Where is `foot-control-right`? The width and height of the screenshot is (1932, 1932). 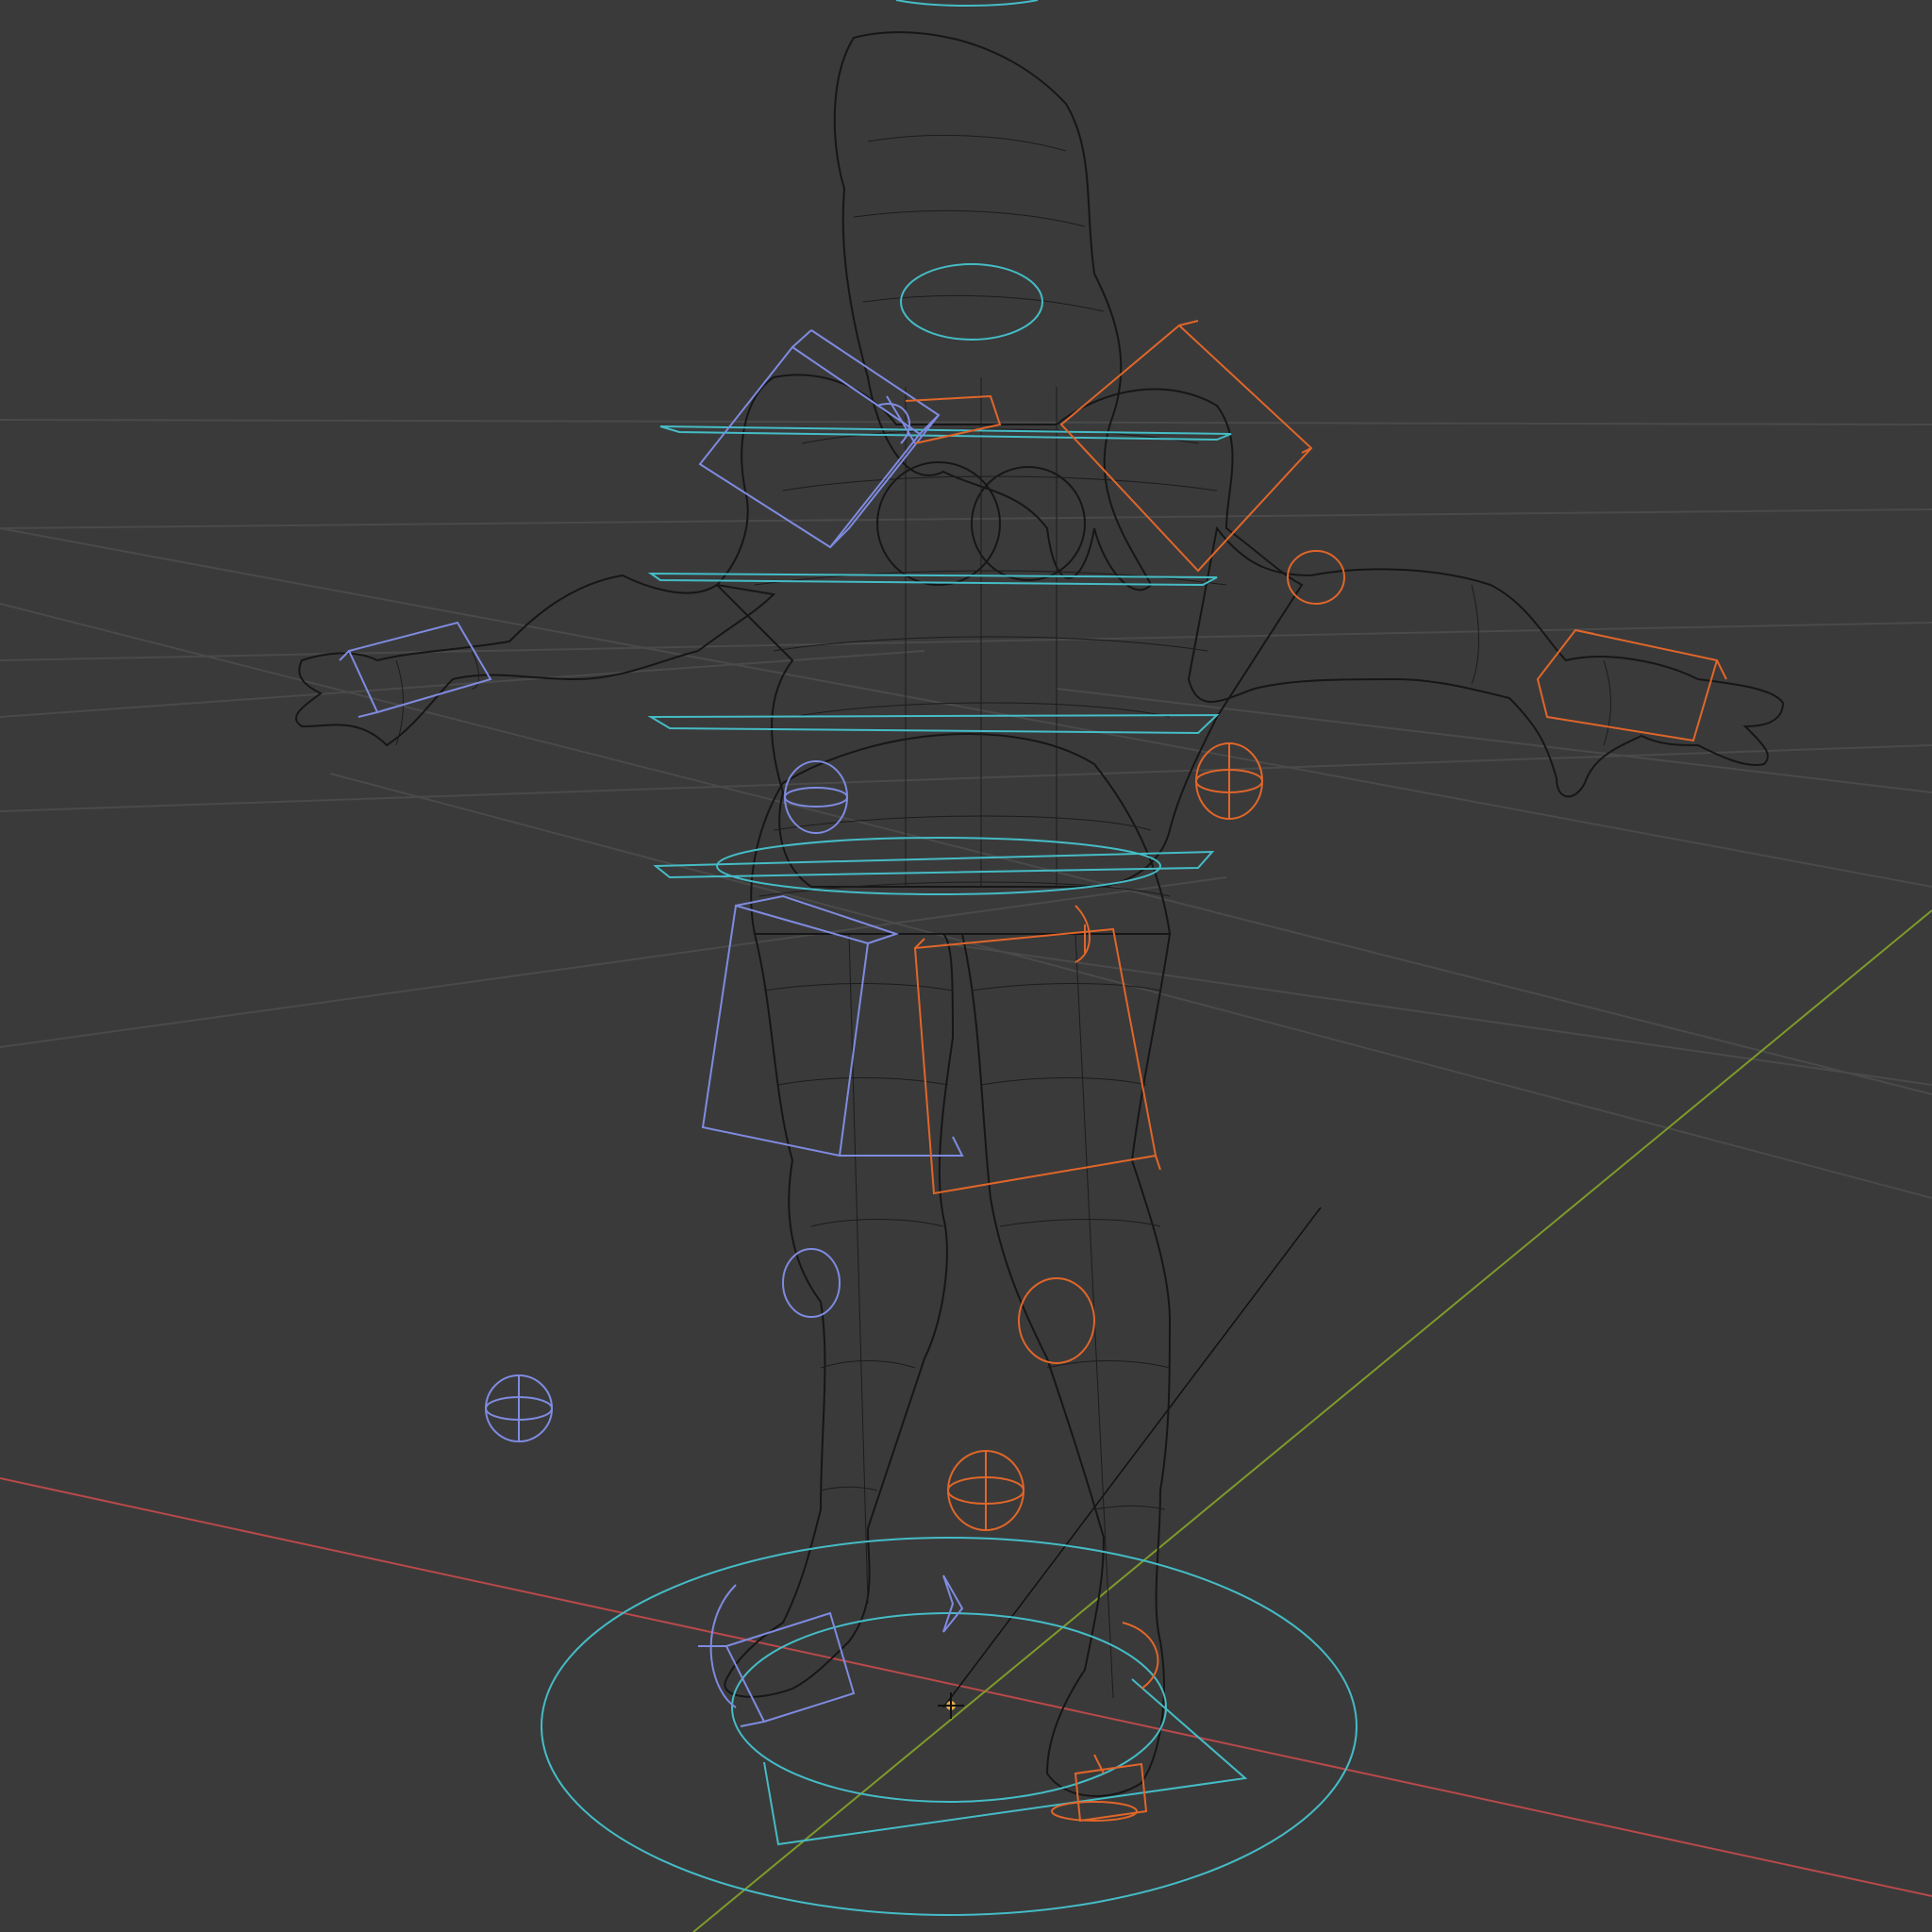
foot-control-right is located at coordinates (777, 1669).